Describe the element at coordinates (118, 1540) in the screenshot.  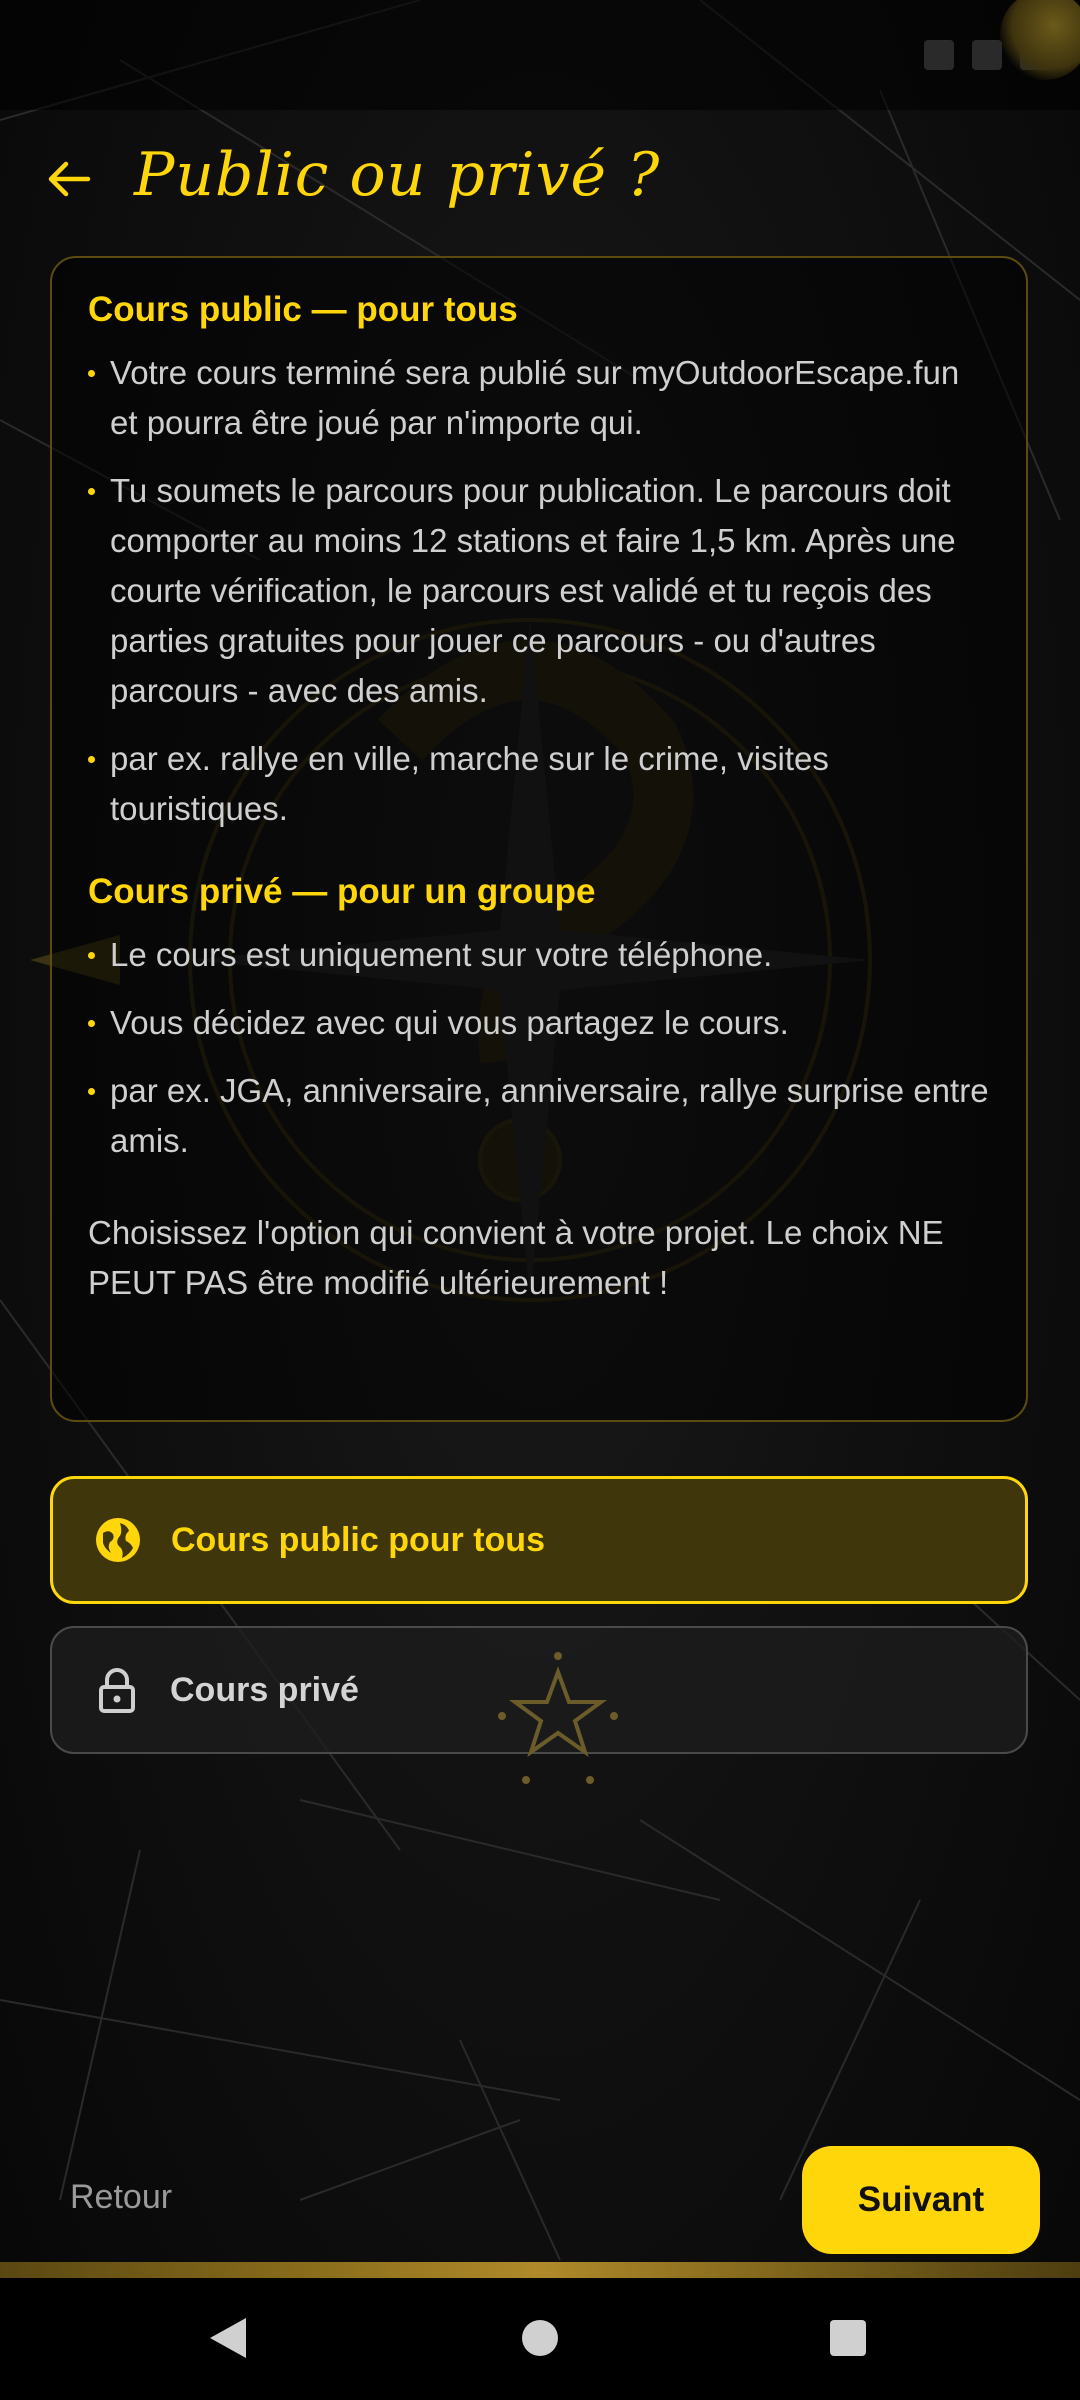
I see `globe-icon` at that location.